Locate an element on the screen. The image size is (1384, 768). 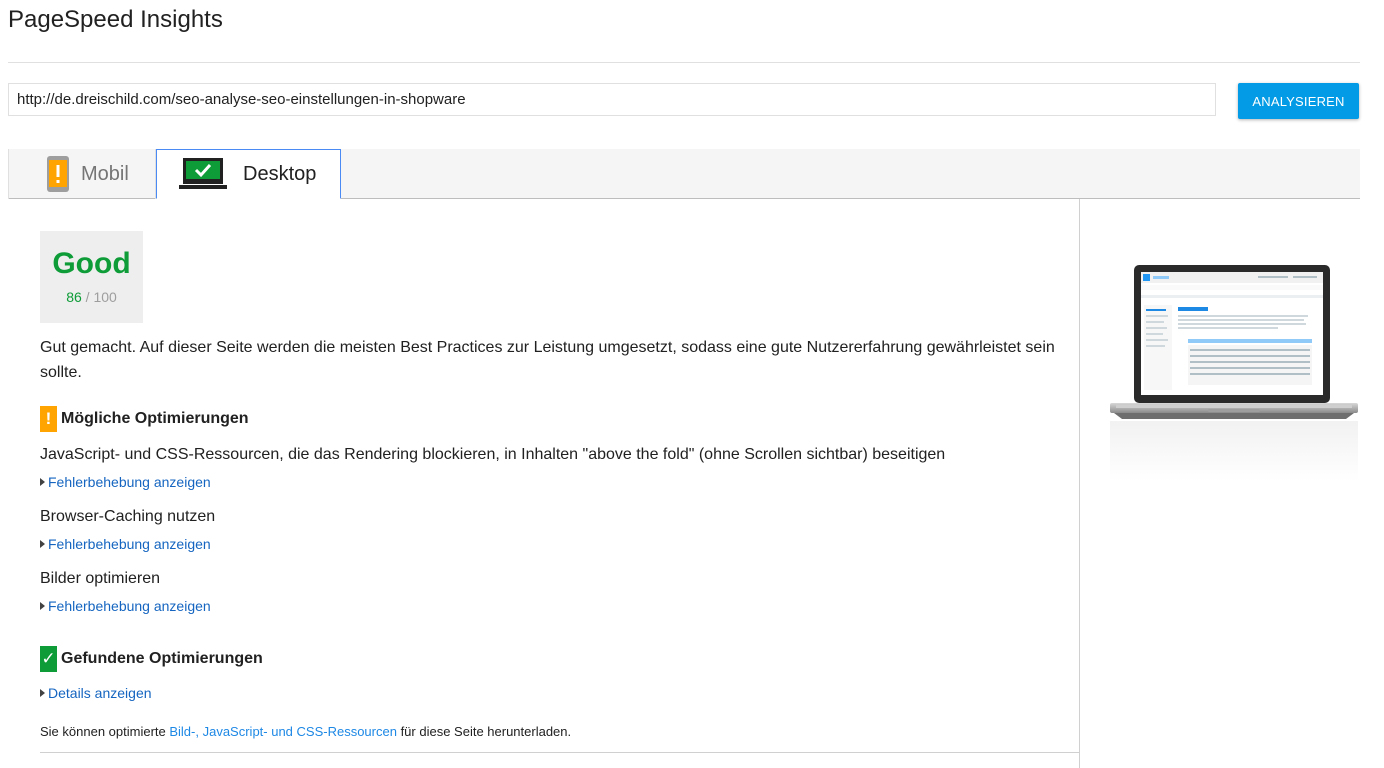
download-suffix: für diese Seite herunterladen. is located at coordinates (484, 731).